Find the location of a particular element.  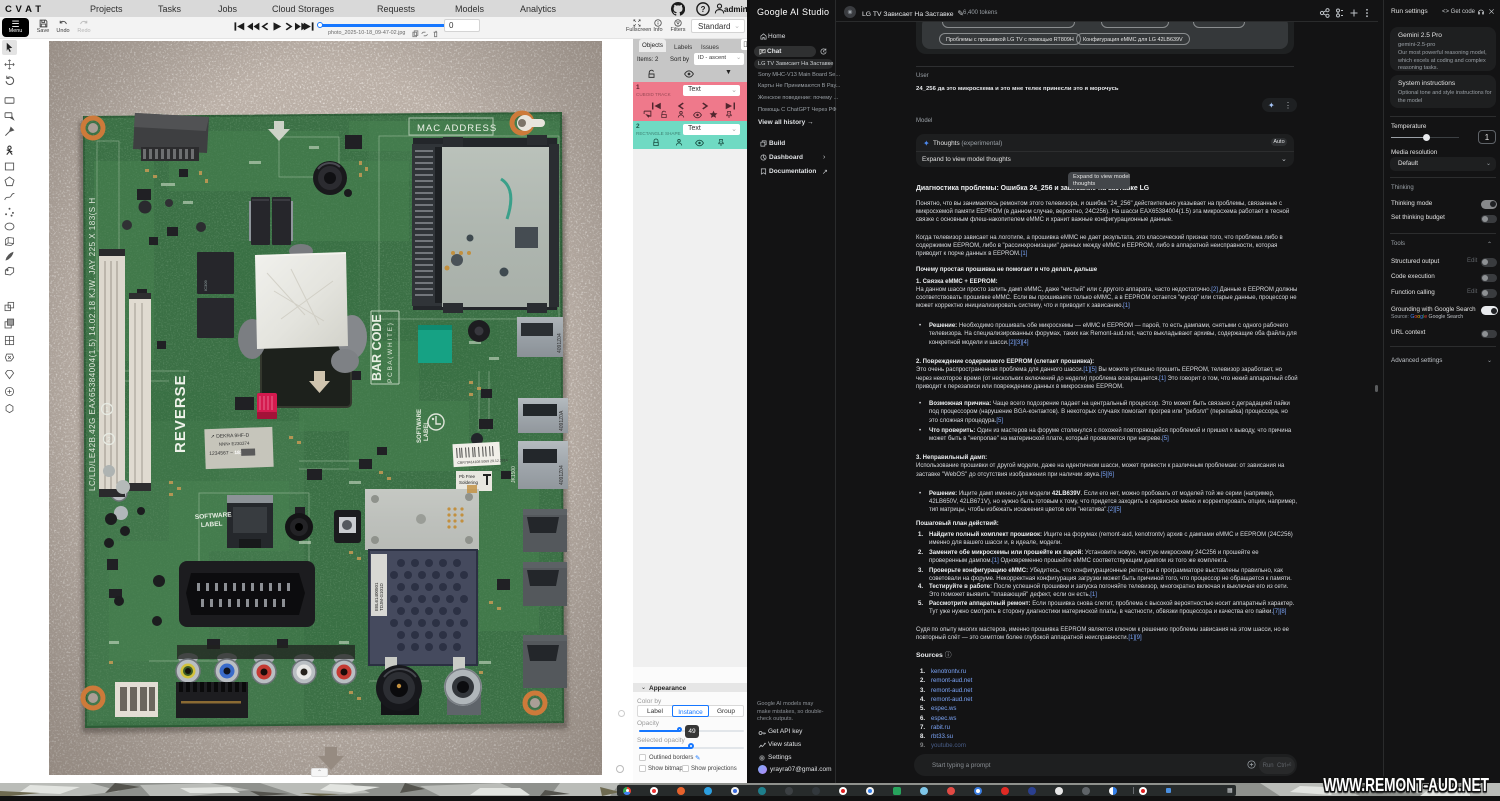

svg-text: JK1500 is located at coordinates (514, 473).